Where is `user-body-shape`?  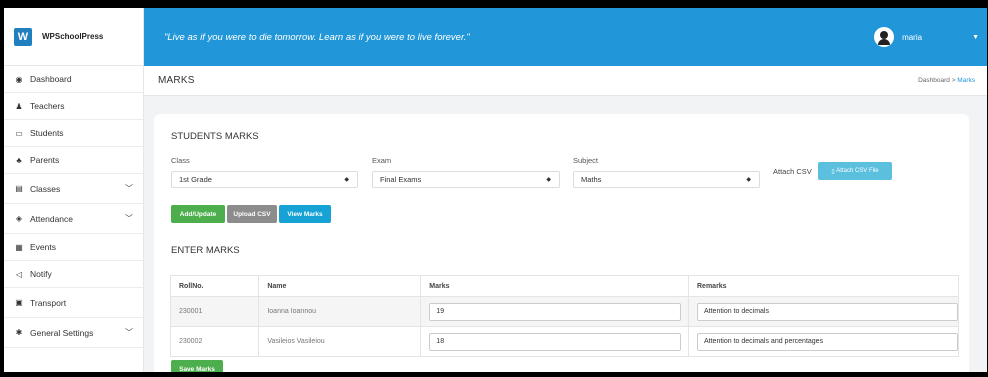
user-body-shape is located at coordinates (884, 41).